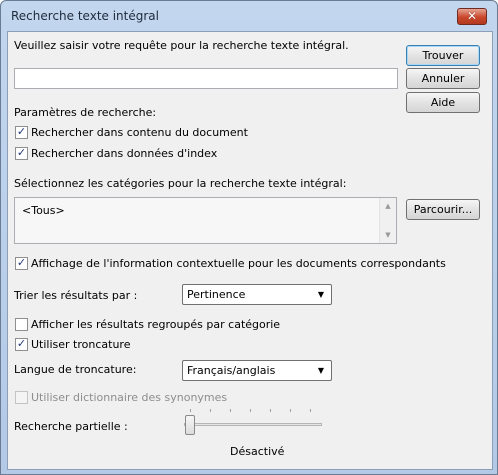 This screenshot has width=498, height=475. Describe the element at coordinates (388, 235) in the screenshot. I see `scroll-down-icon: ▼` at that location.